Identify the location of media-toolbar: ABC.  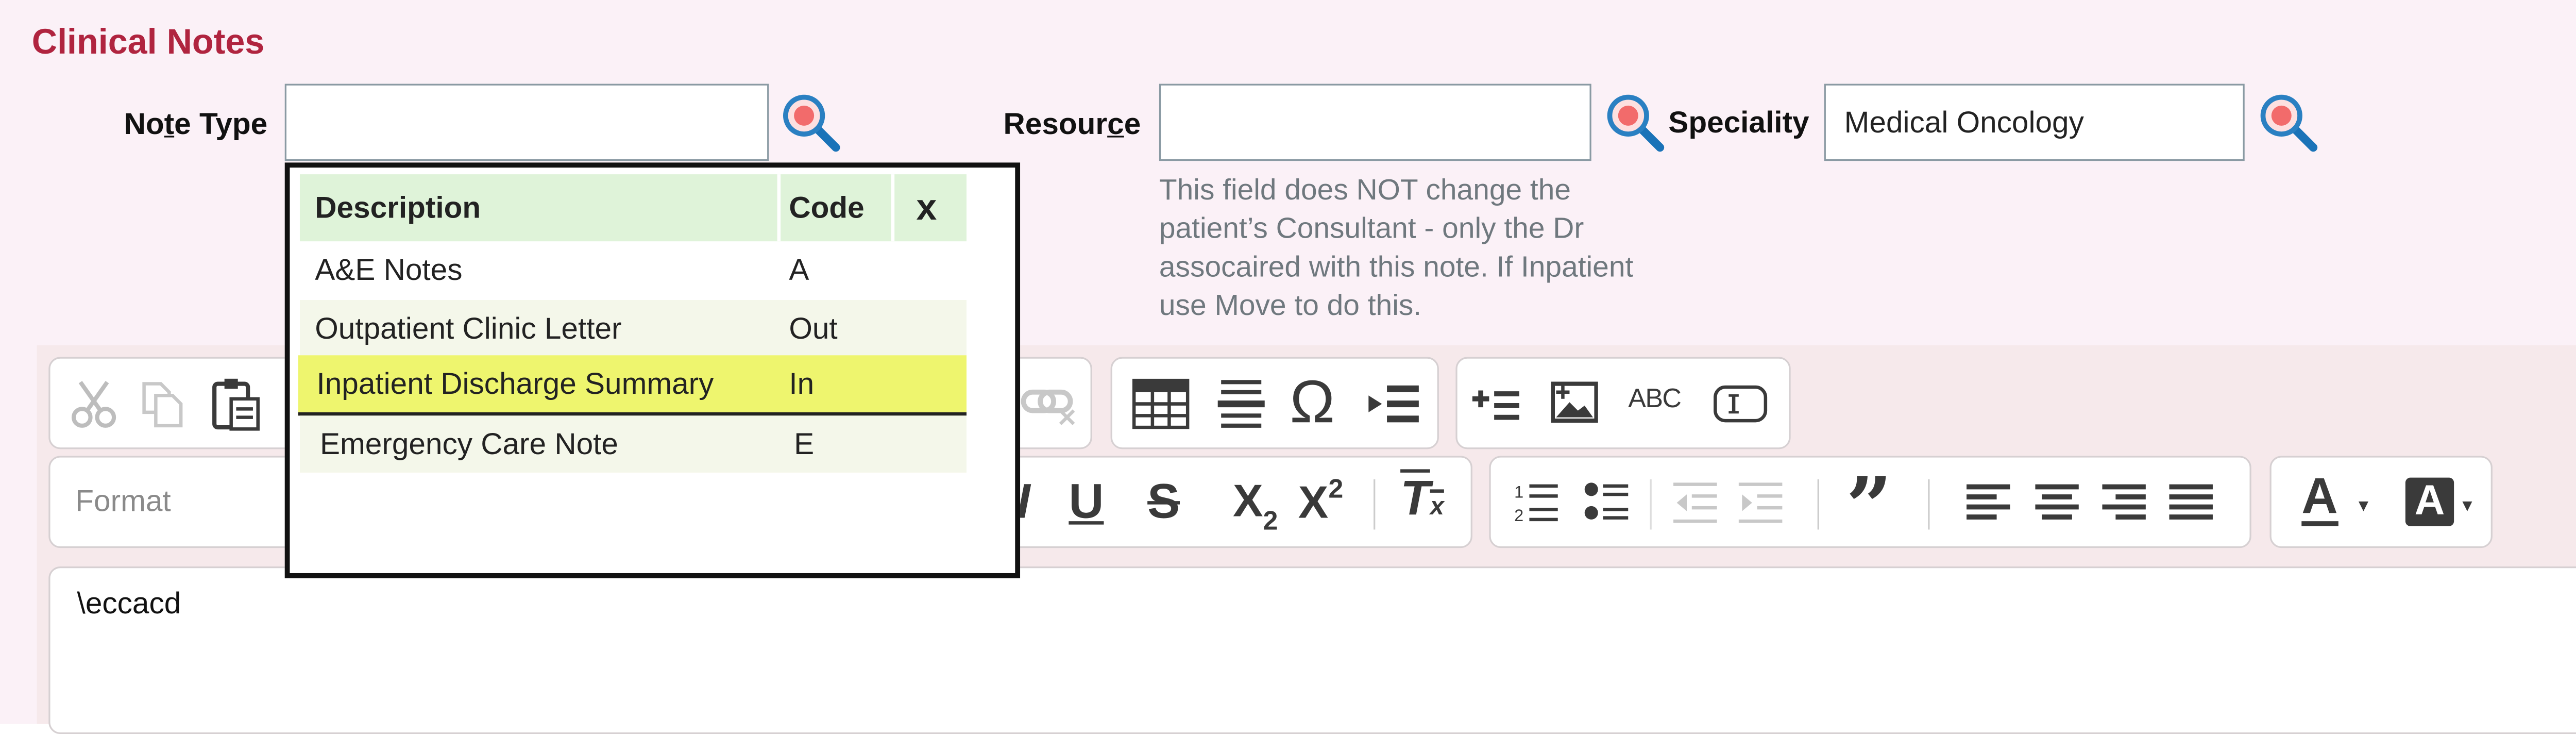
(1623, 403).